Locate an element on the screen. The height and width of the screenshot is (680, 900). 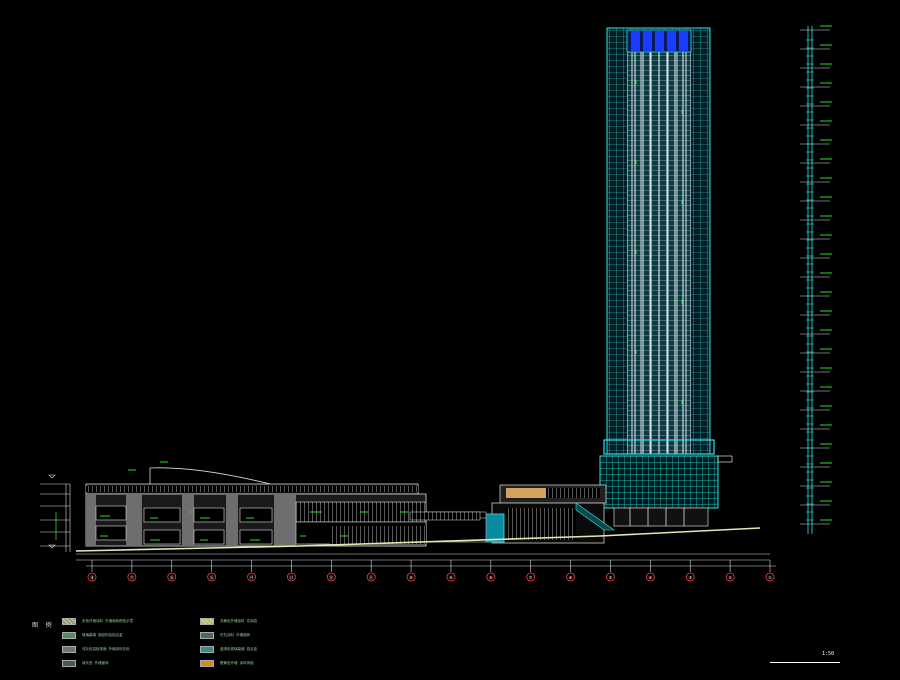
legend-title: 图 例 is located at coordinates (43, 625).